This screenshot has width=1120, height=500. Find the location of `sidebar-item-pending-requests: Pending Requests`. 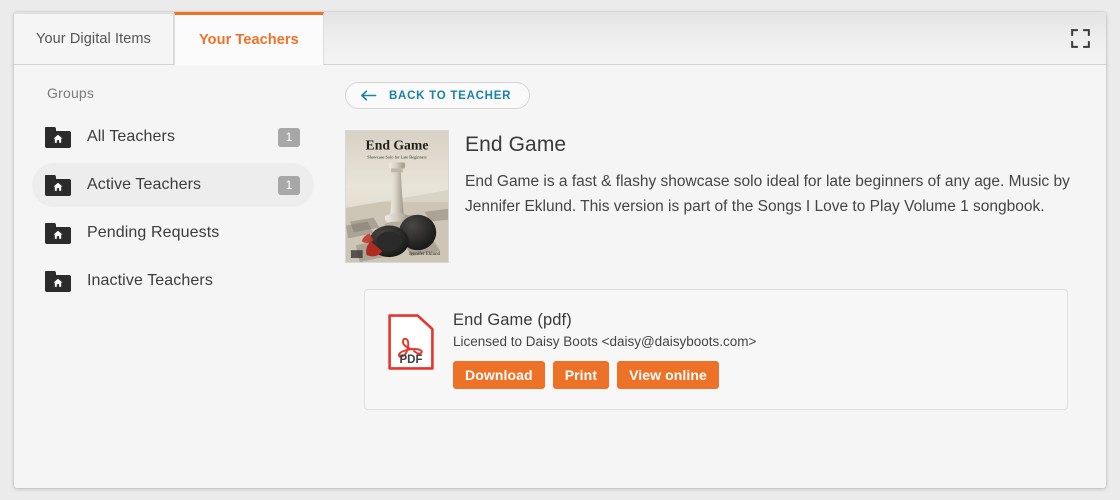

sidebar-item-pending-requests: Pending Requests is located at coordinates (173, 233).